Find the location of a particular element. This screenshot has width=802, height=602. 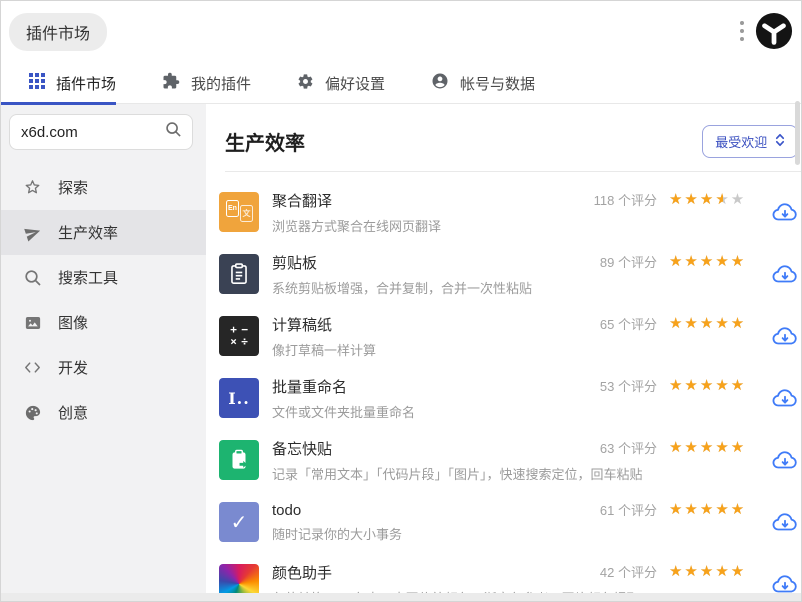

translate-icon: En 文 is located at coordinates (239, 212).